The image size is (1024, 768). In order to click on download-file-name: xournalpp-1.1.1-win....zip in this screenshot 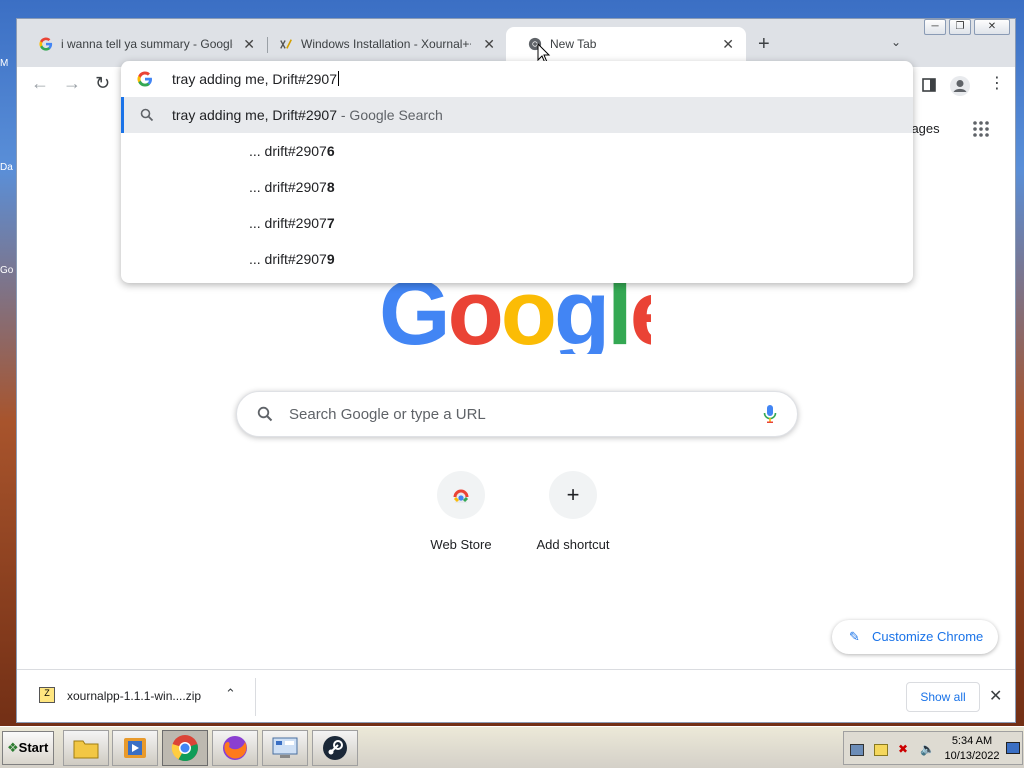, I will do `click(134, 696)`.